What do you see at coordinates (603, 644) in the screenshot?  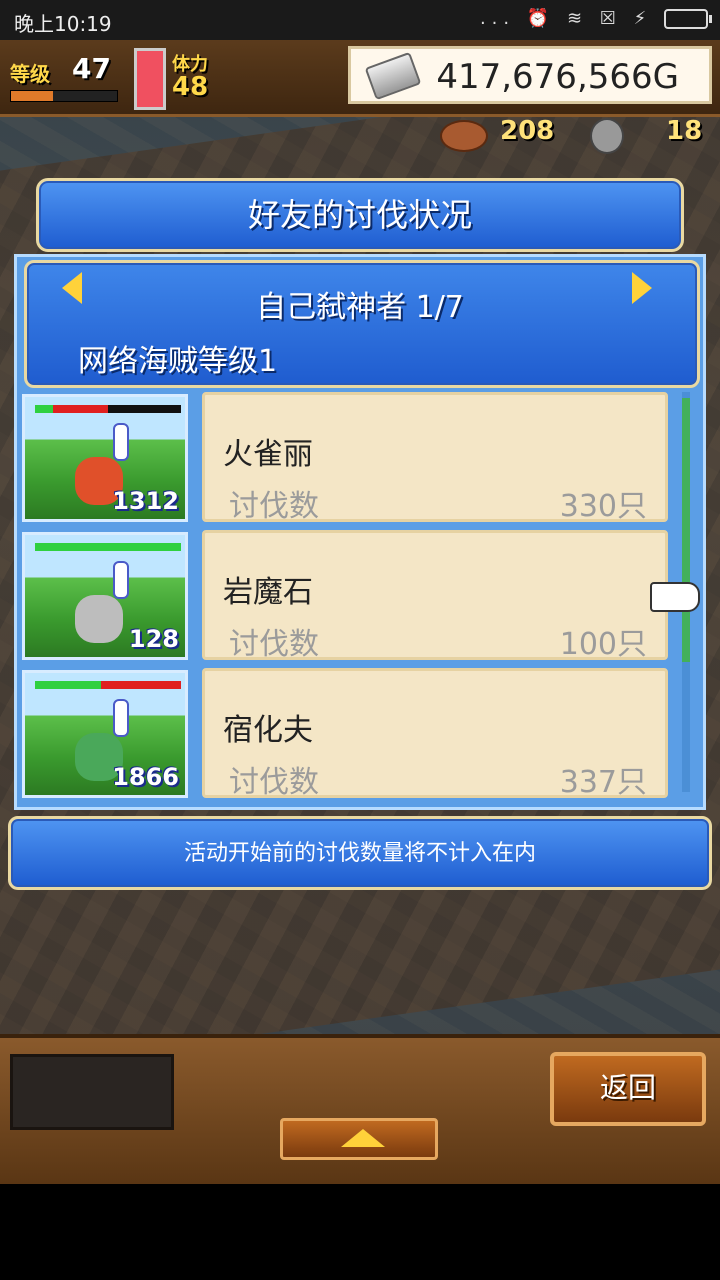 I see `kill-count: 100只` at bounding box center [603, 644].